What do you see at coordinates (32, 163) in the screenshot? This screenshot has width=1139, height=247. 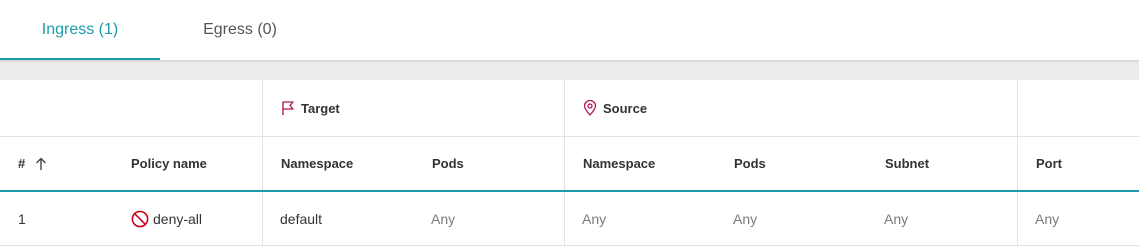 I see `column-header-index: #` at bounding box center [32, 163].